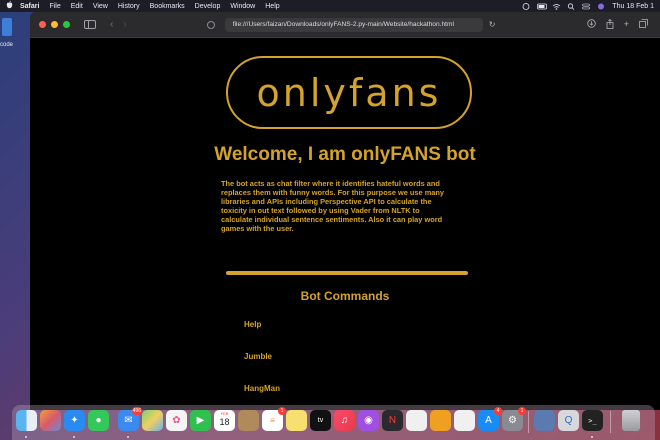  I want to click on close-window-button, so click(42, 24).